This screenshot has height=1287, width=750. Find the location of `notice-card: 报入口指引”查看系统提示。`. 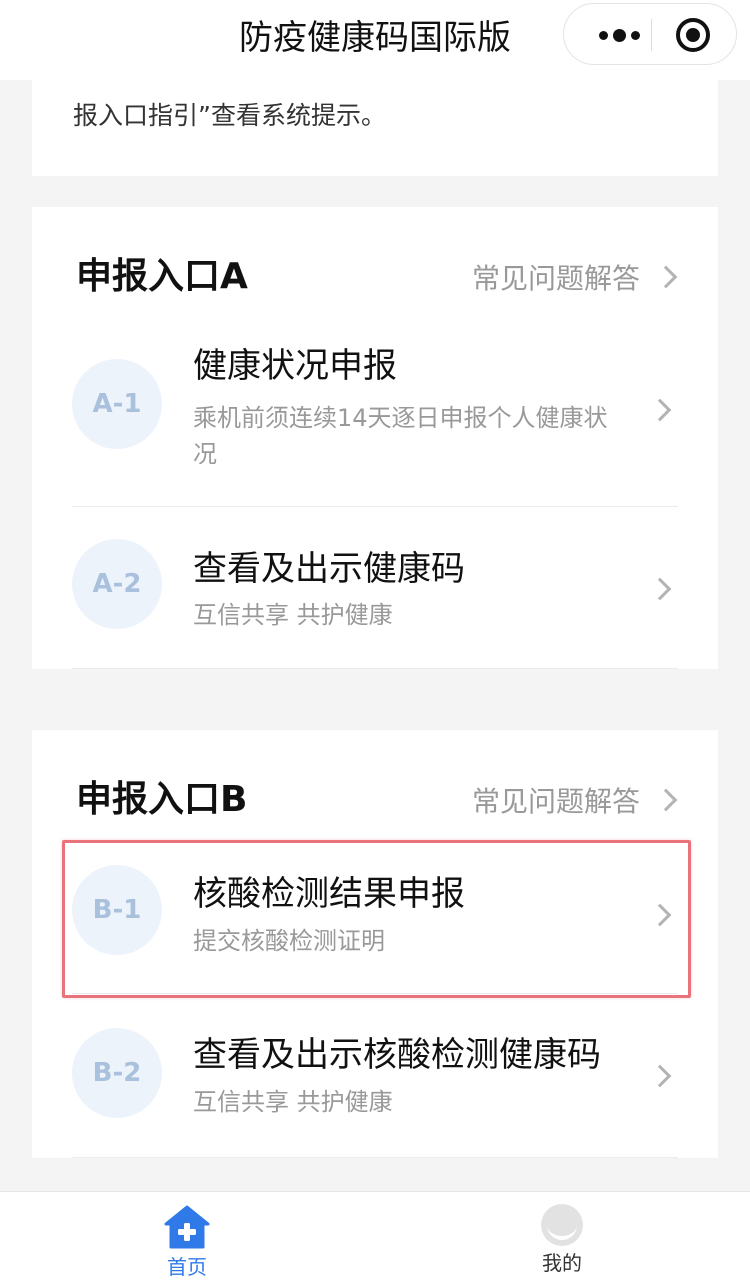

notice-card: 报入口指引”查看系统提示。 is located at coordinates (375, 128).